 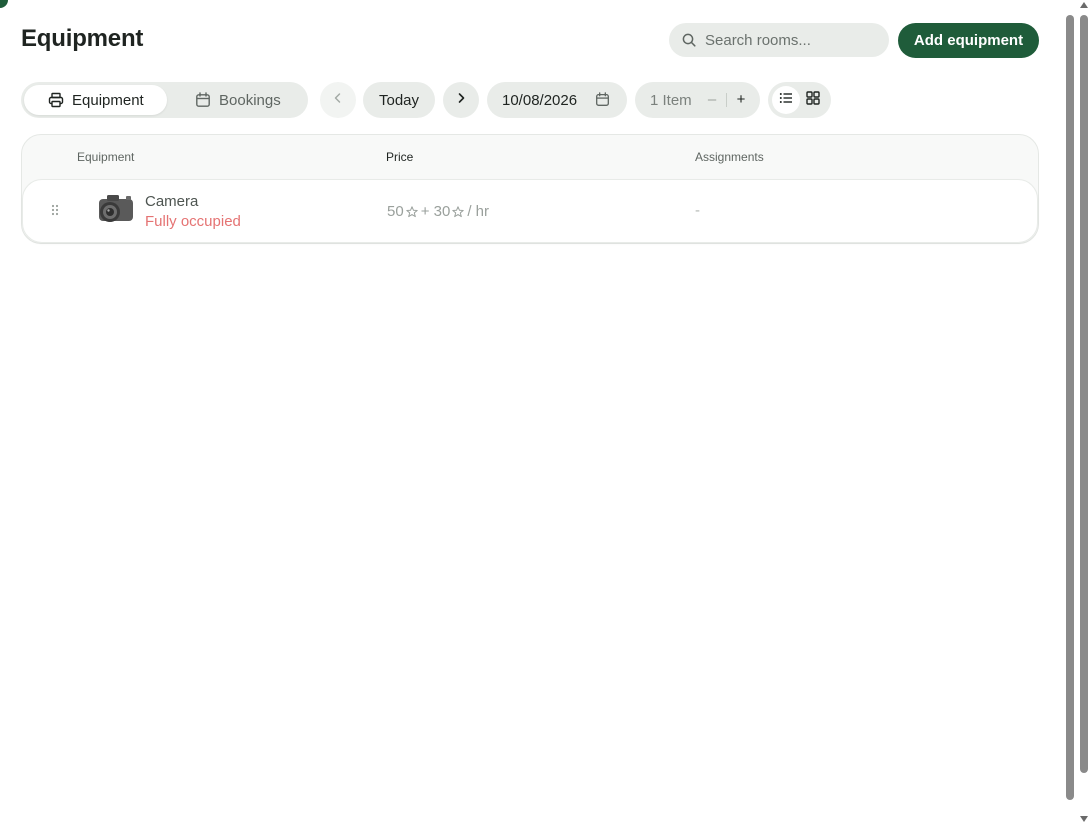 I want to click on previous-day-button, so click(x=338, y=100).